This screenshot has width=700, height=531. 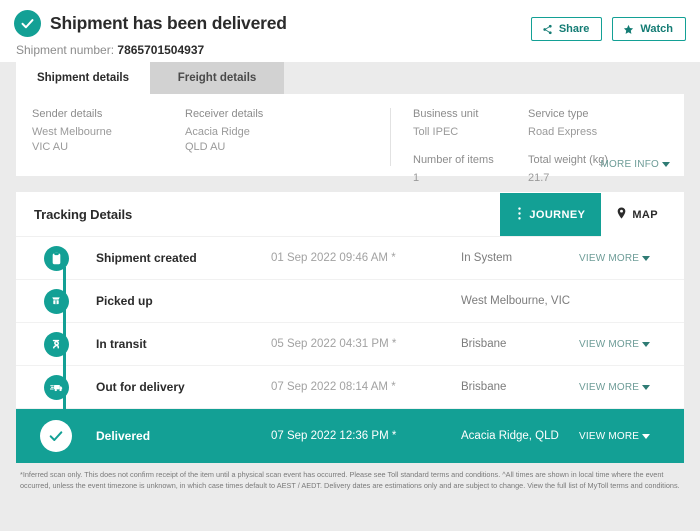 What do you see at coordinates (557, 214) in the screenshot?
I see `journey-view-label: JOURNEY` at bounding box center [557, 214].